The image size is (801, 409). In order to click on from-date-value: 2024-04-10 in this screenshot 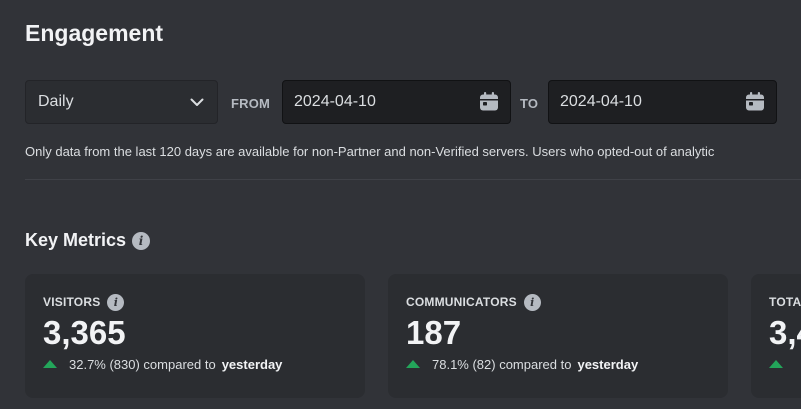, I will do `click(335, 101)`.